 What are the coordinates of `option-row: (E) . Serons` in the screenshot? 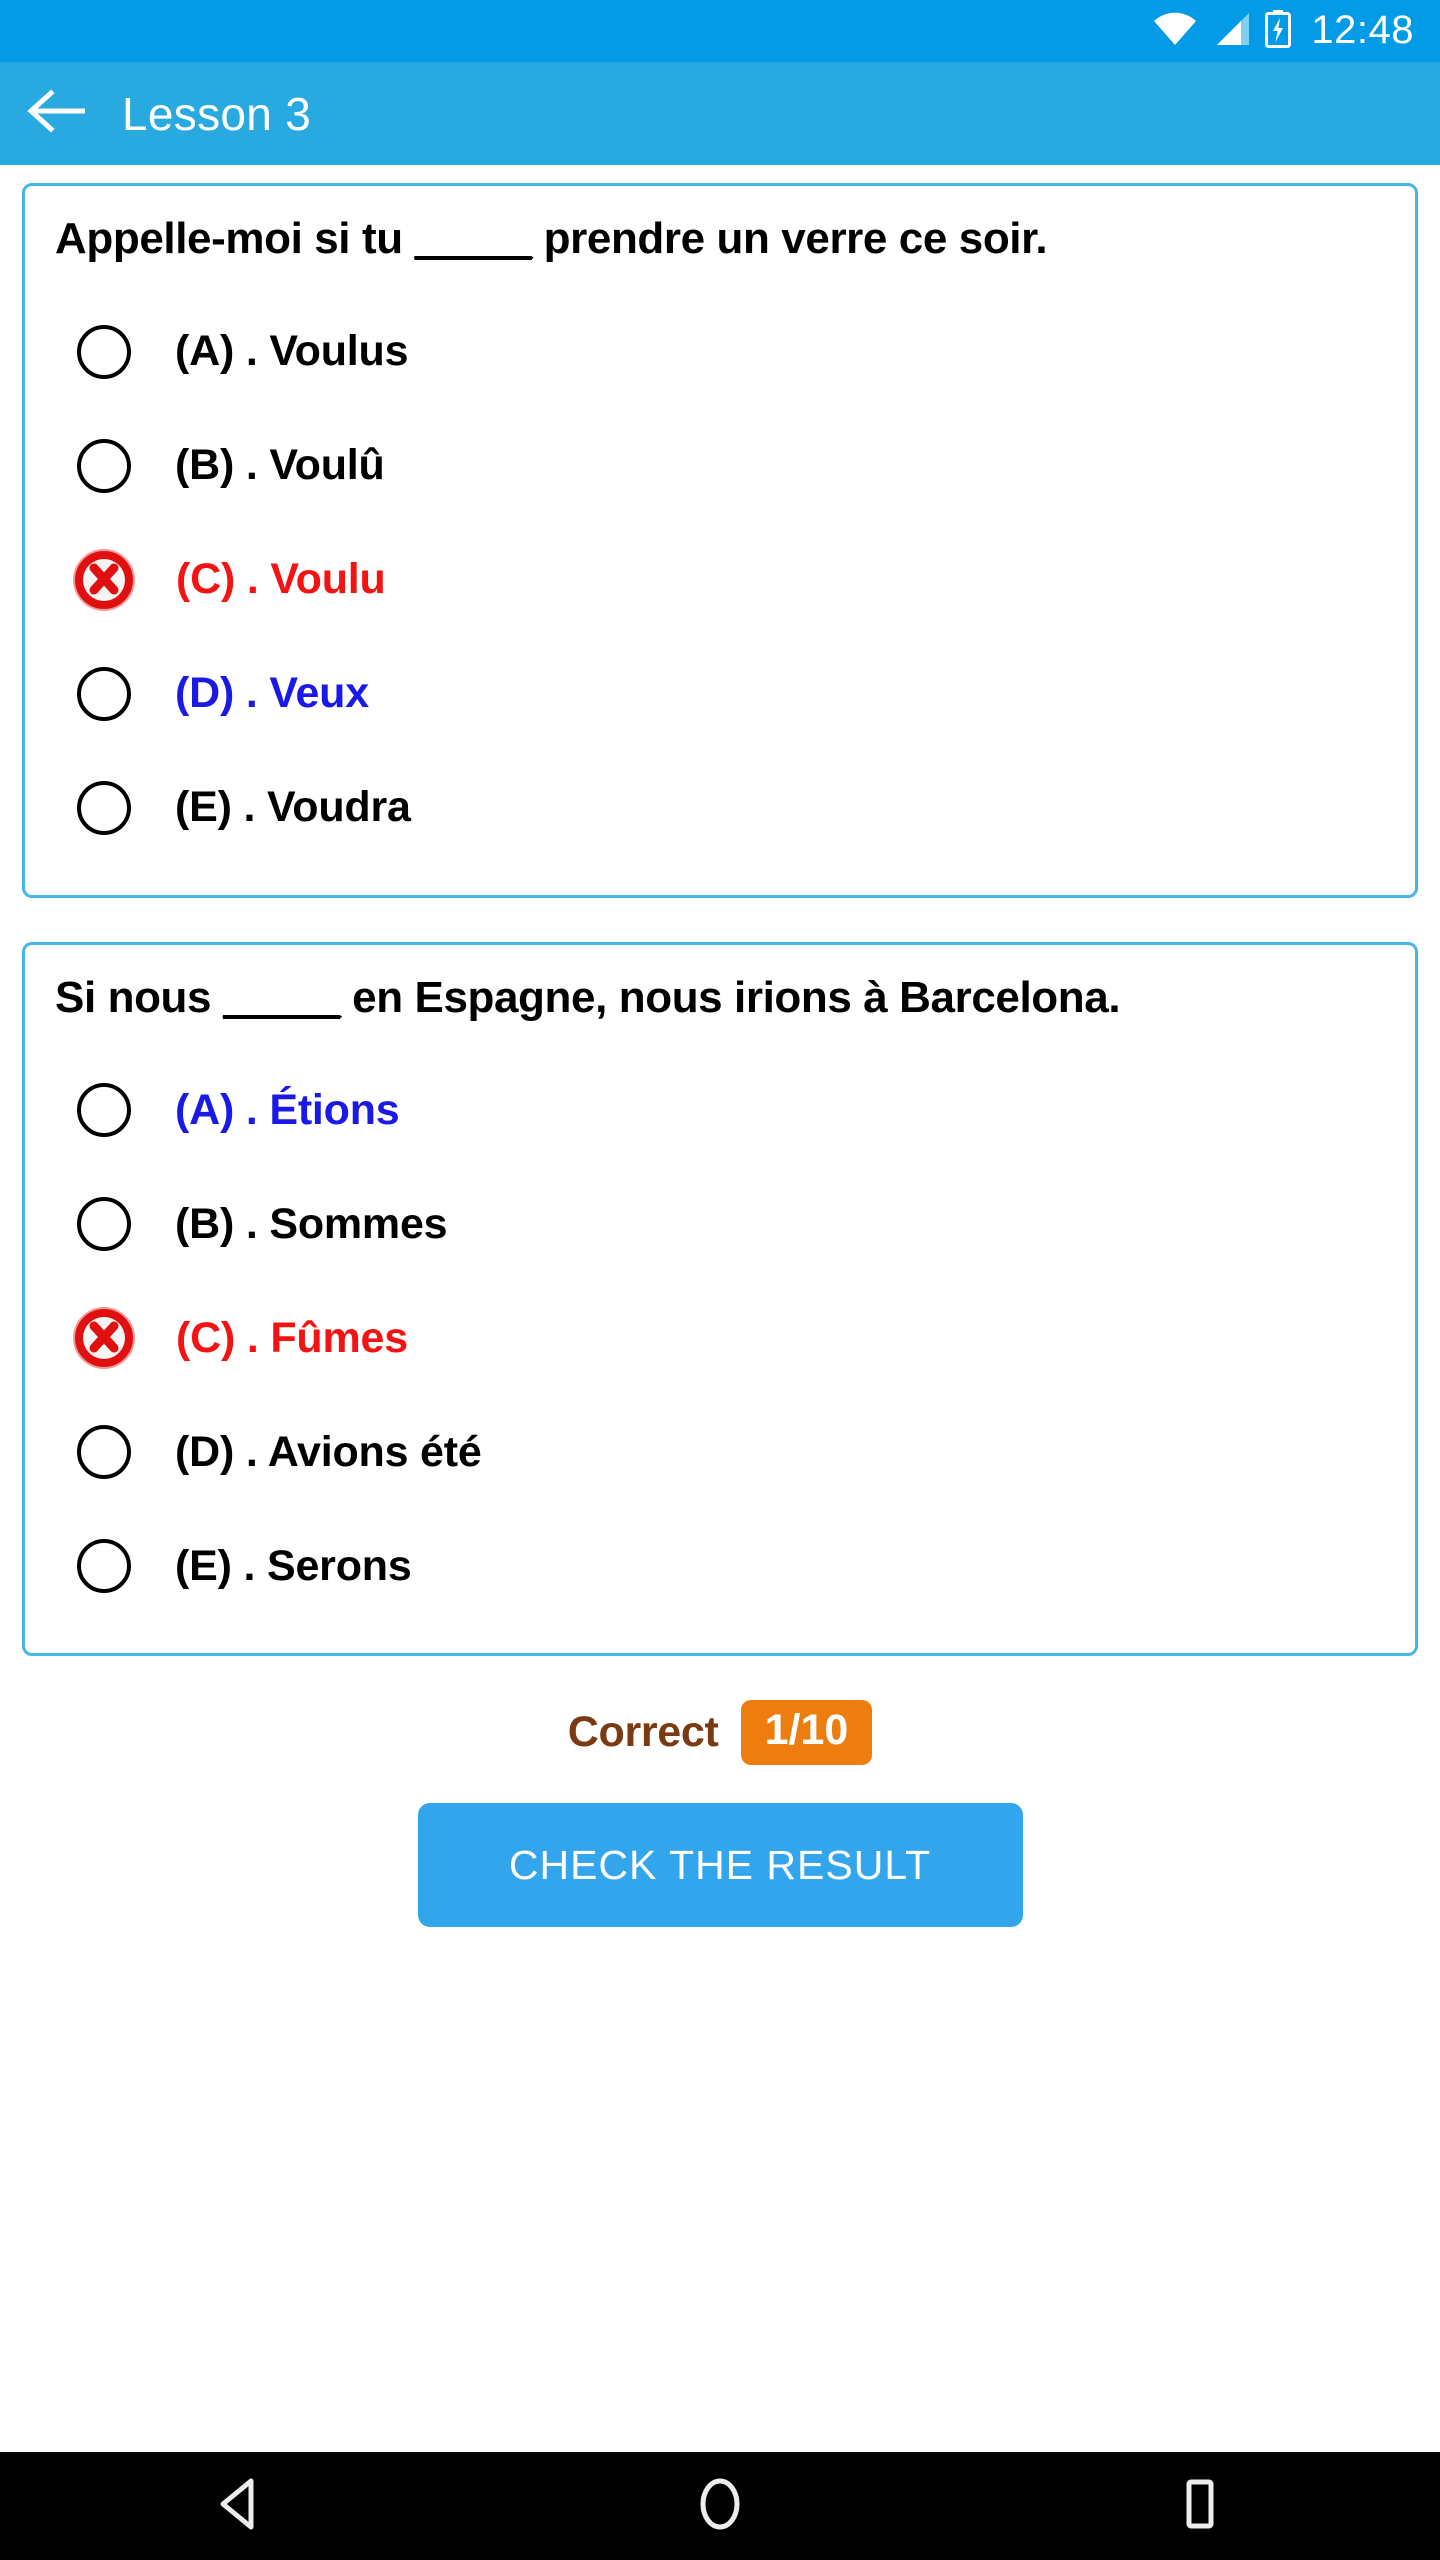 It's located at (720, 1566).